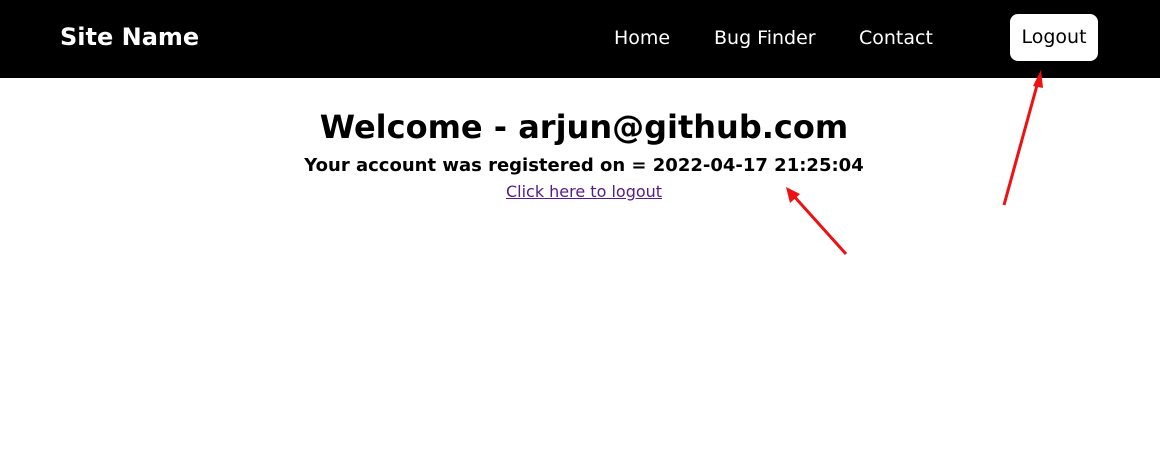 The image size is (1160, 454). Describe the element at coordinates (765, 38) in the screenshot. I see `nav-link-bug-finder: Bug Finder` at that location.